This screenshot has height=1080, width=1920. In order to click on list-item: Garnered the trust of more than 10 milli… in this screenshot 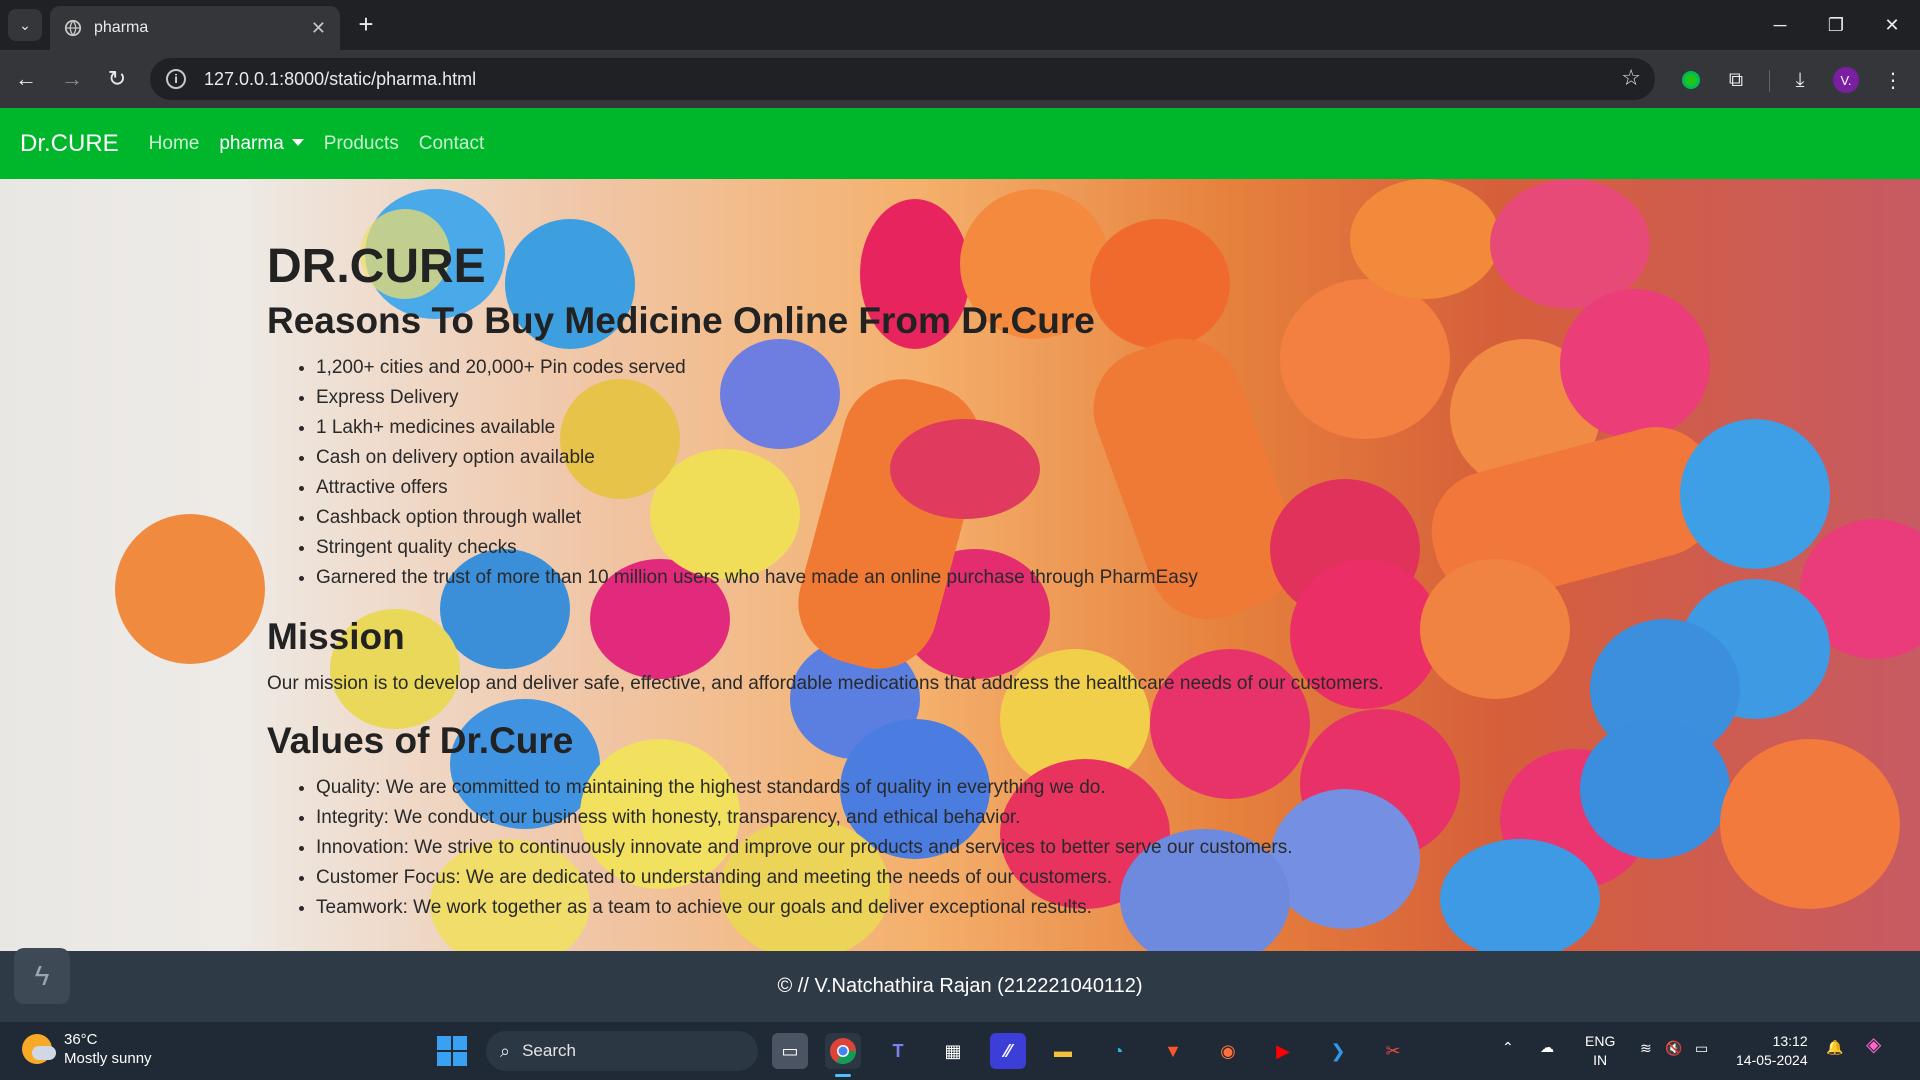, I will do `click(941, 578)`.